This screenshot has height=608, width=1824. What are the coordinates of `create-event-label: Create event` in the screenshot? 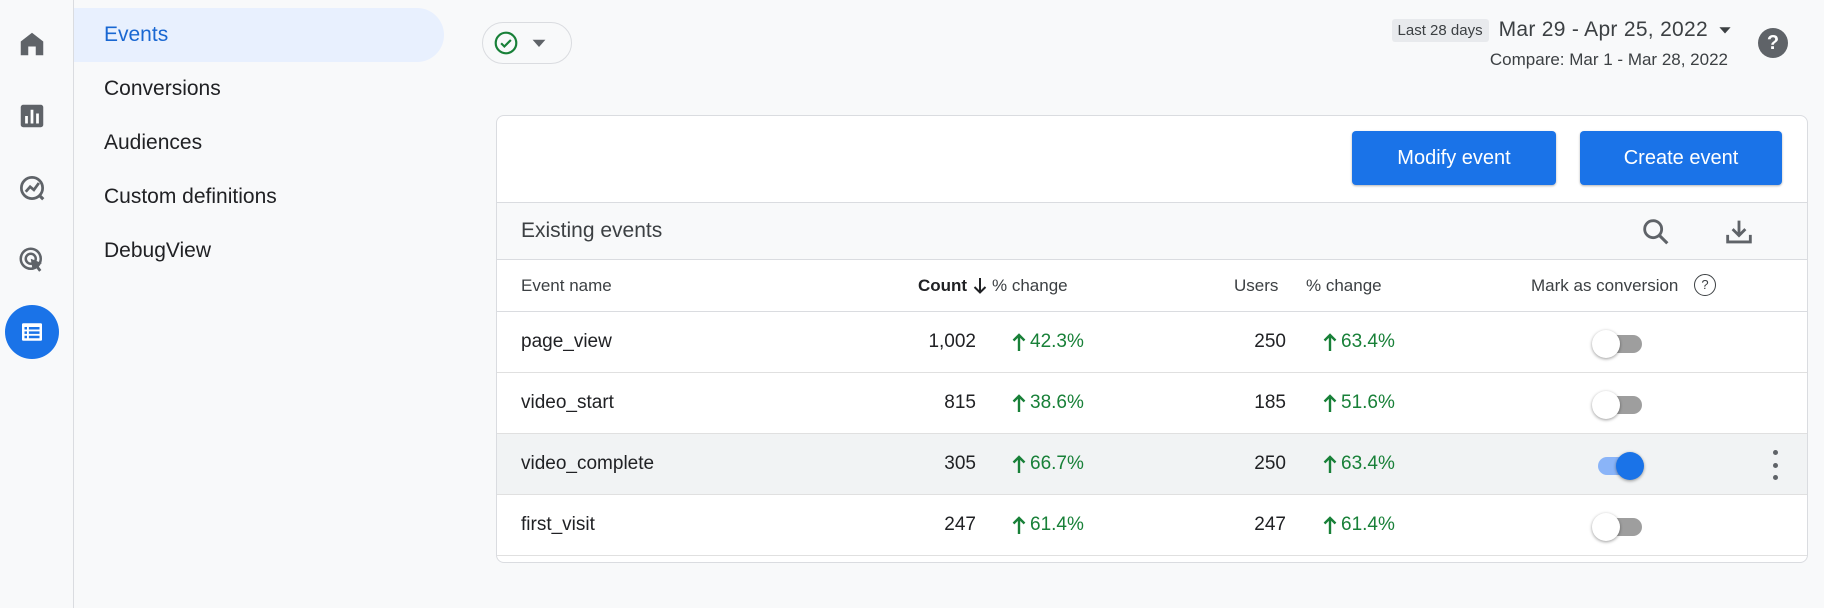 It's located at (1681, 157).